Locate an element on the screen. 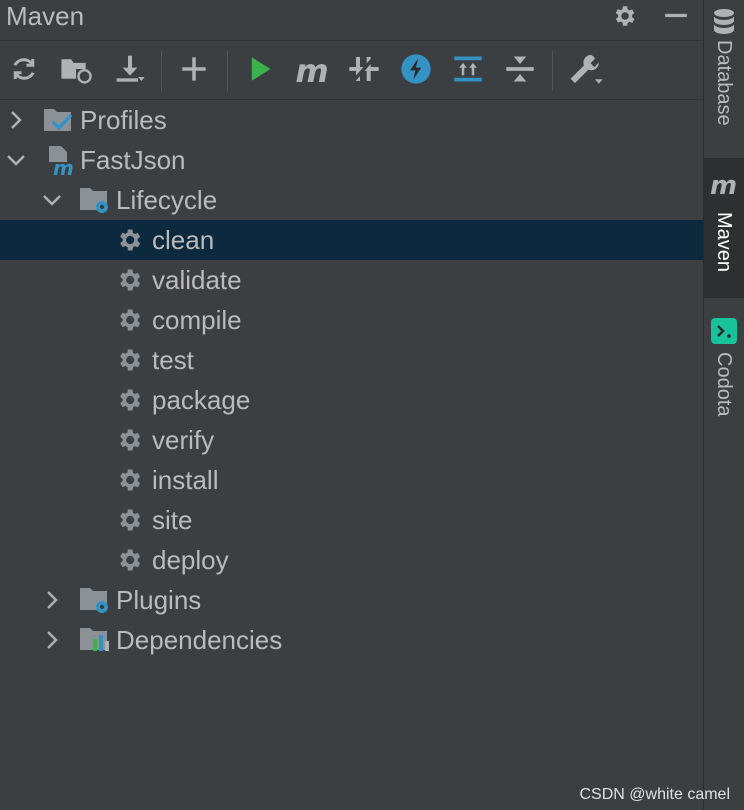  tab-label: Maven is located at coordinates (724, 242).